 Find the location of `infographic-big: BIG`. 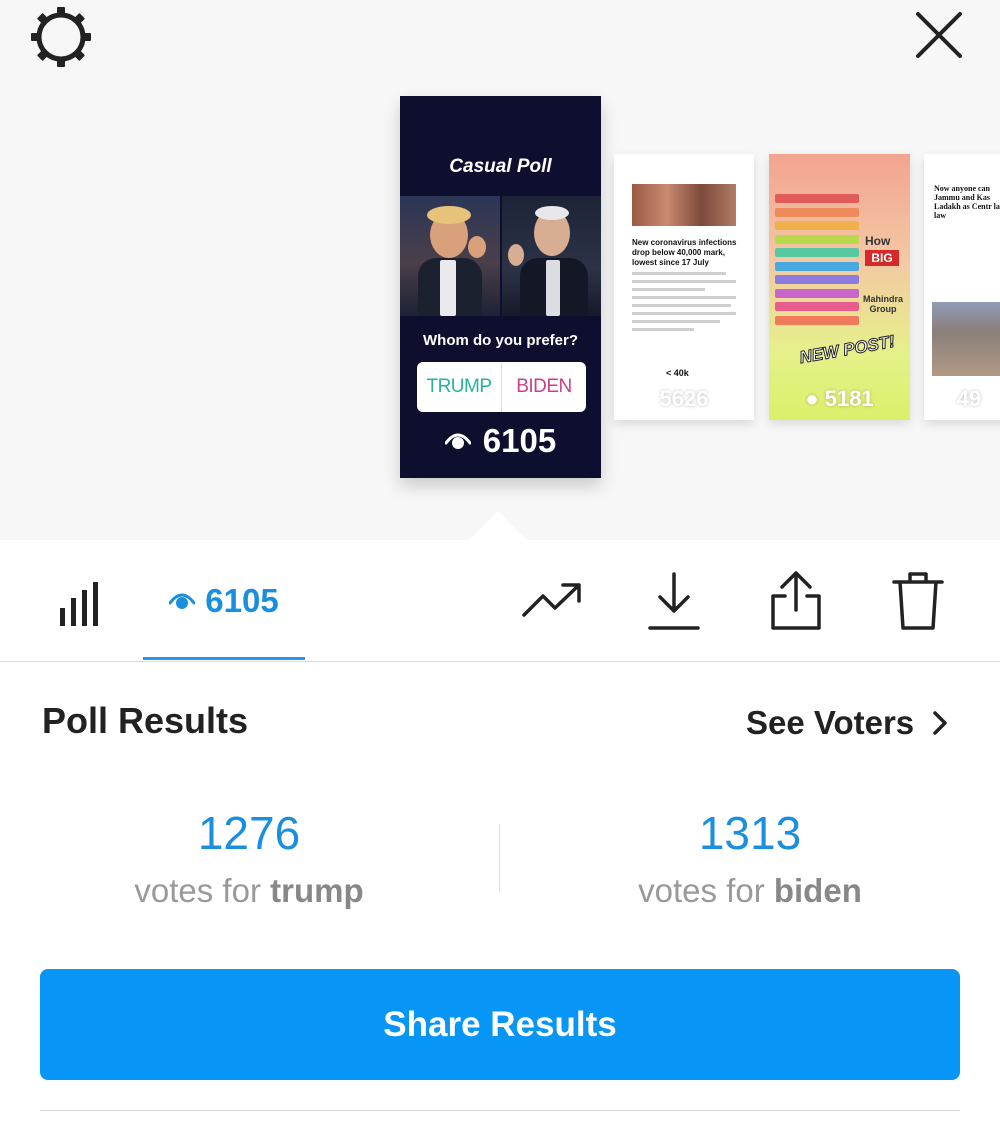

infographic-big: BIG is located at coordinates (882, 258).